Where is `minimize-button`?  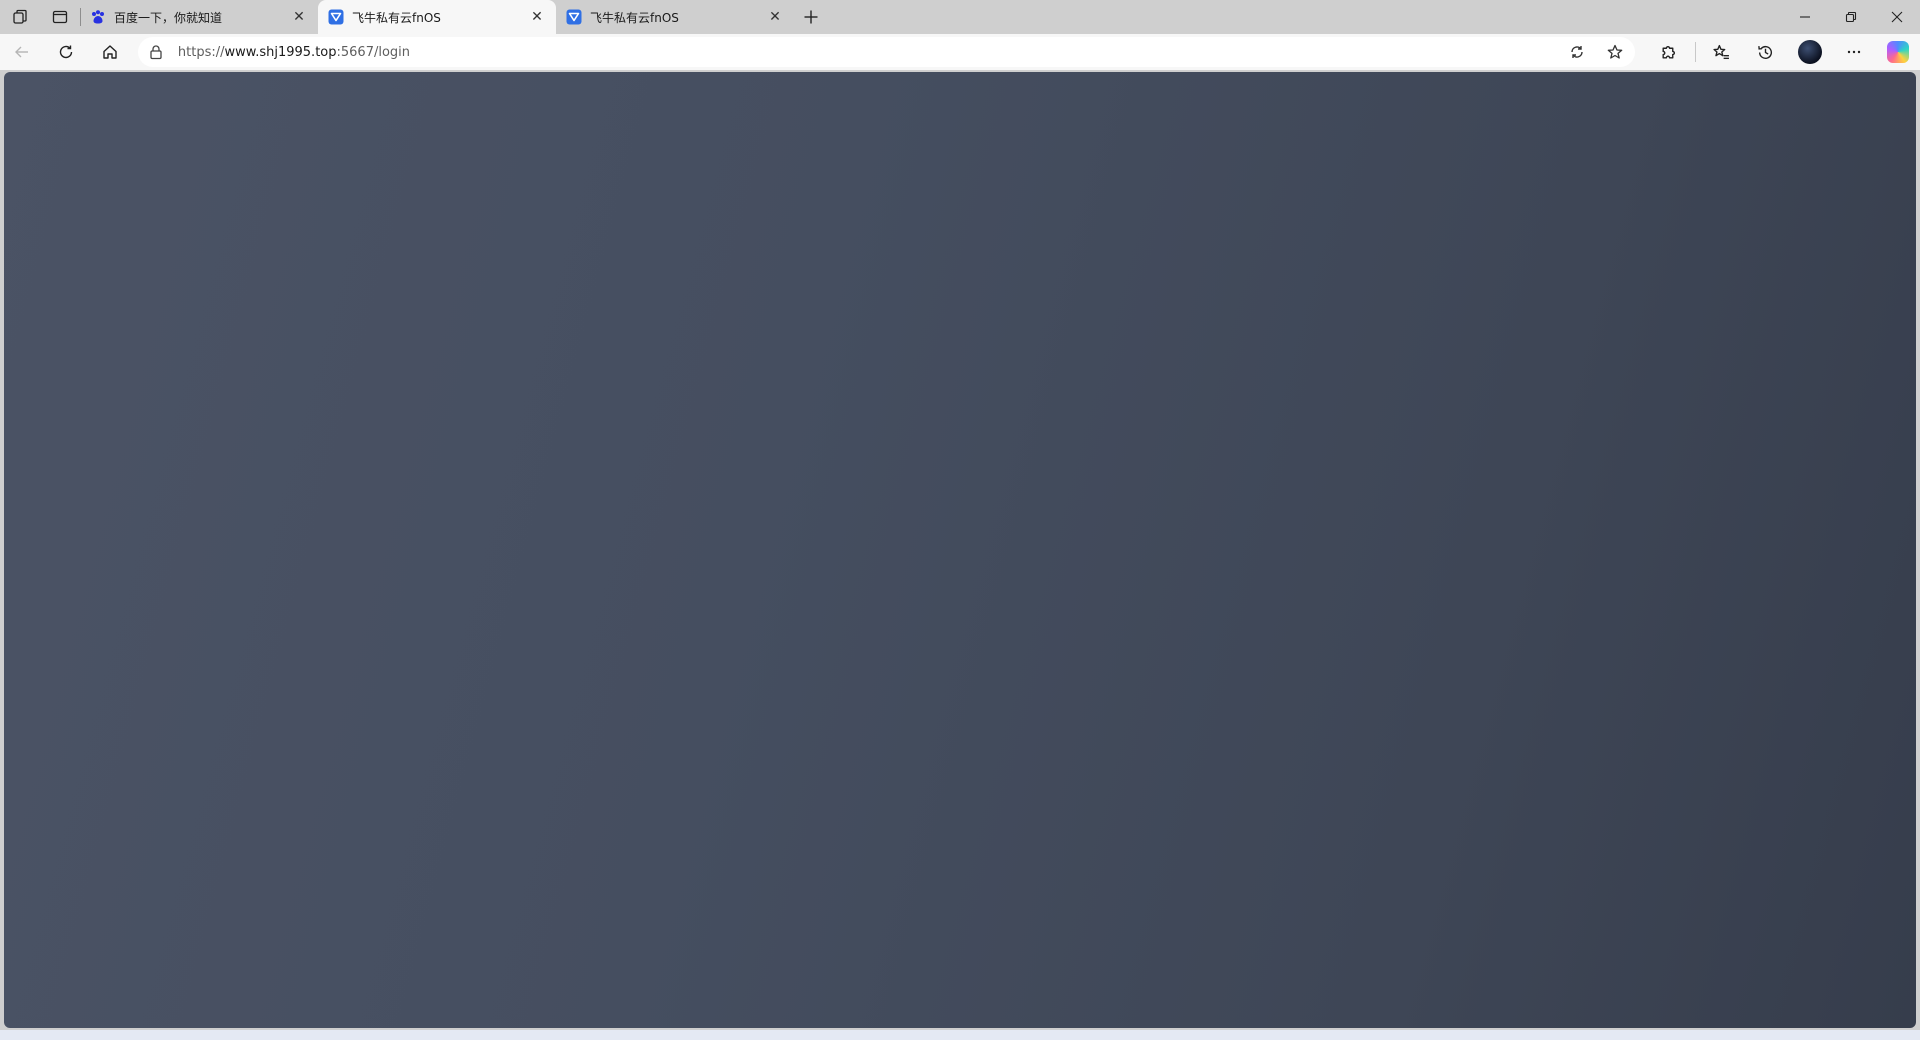
minimize-button is located at coordinates (1805, 17).